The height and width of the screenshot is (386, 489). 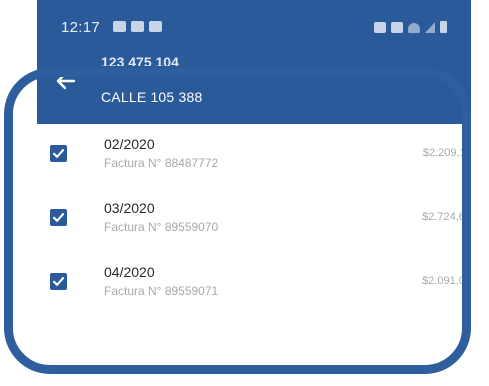 What do you see at coordinates (140, 60) in the screenshot?
I see `account-number: 123 475 104` at bounding box center [140, 60].